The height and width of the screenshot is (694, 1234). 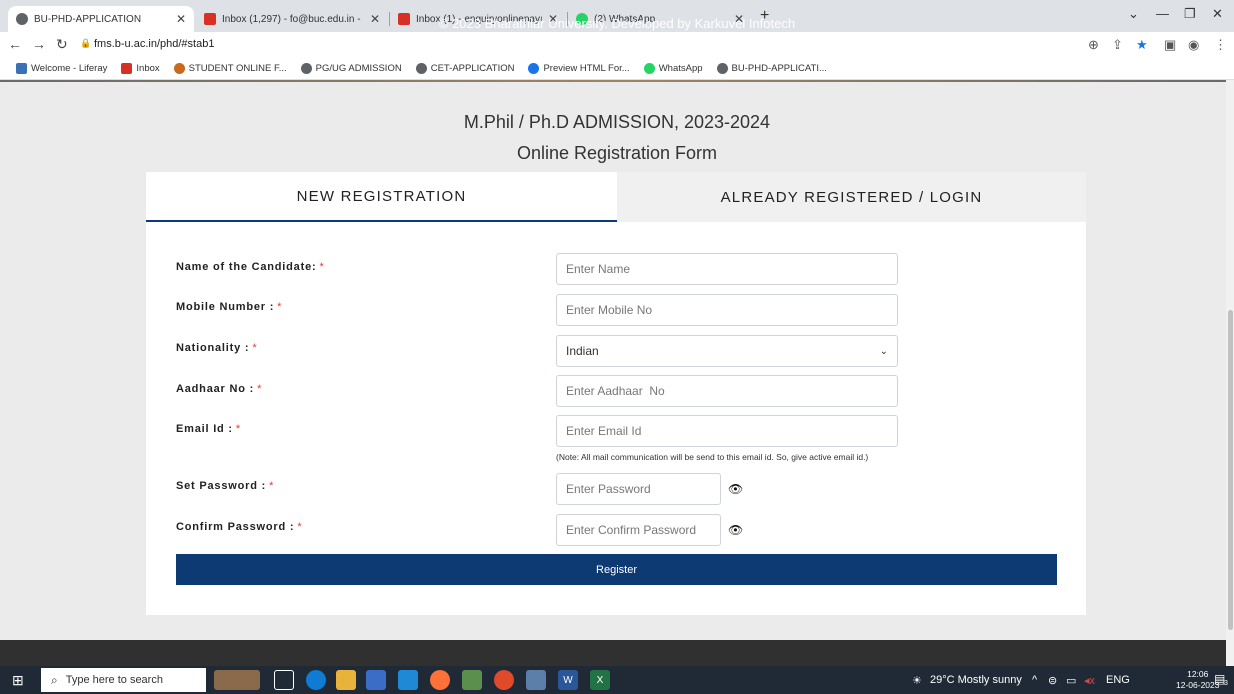 What do you see at coordinates (154, 44) in the screenshot?
I see `address-bar: fms.b-u.ac.in/phd/#stab1` at bounding box center [154, 44].